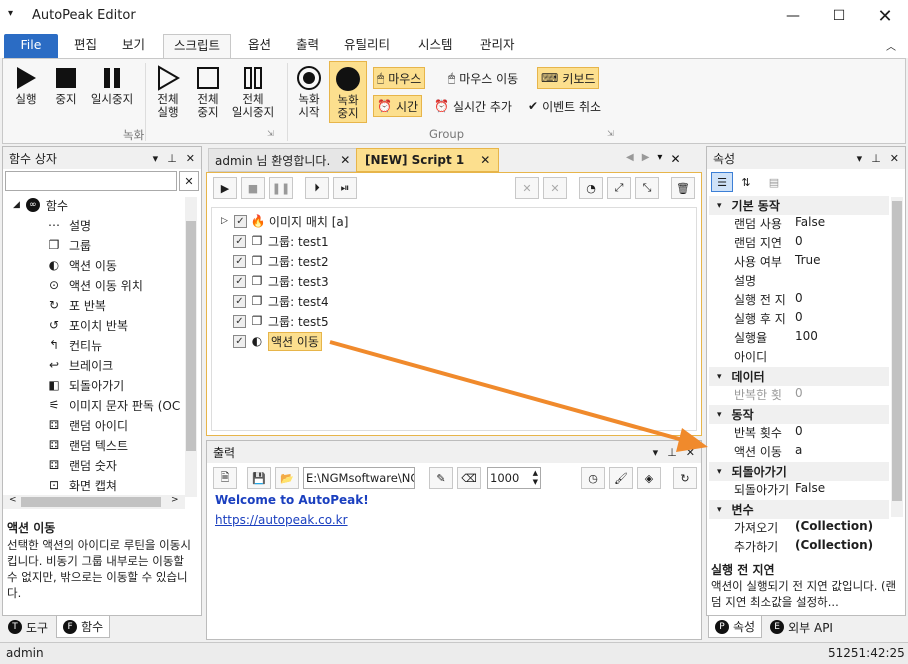 This screenshot has height=664, width=908. I want to click on status-user: admin, so click(25, 653).